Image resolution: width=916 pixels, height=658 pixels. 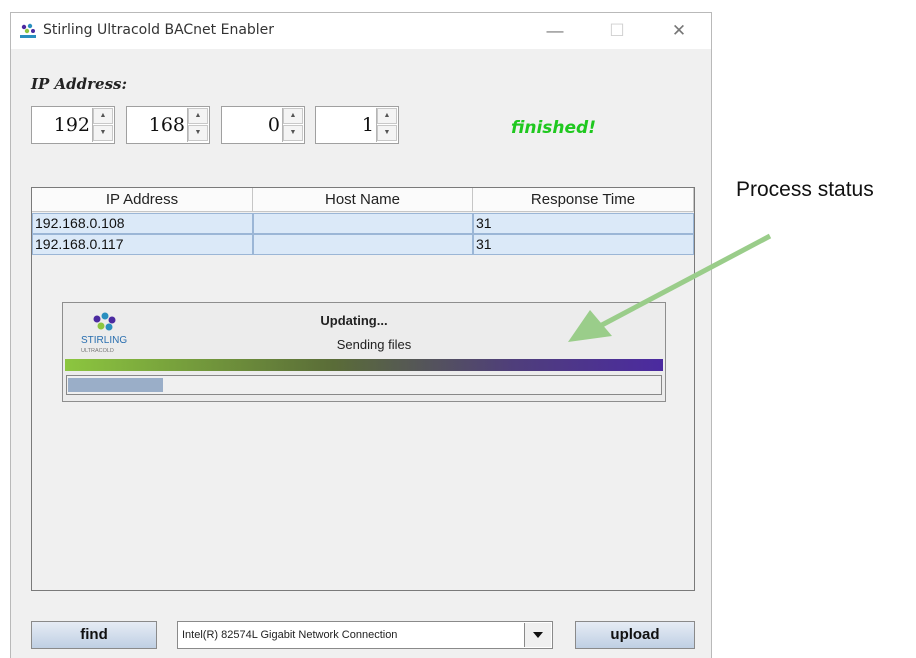 What do you see at coordinates (115, 385) in the screenshot?
I see `progress-fill` at bounding box center [115, 385].